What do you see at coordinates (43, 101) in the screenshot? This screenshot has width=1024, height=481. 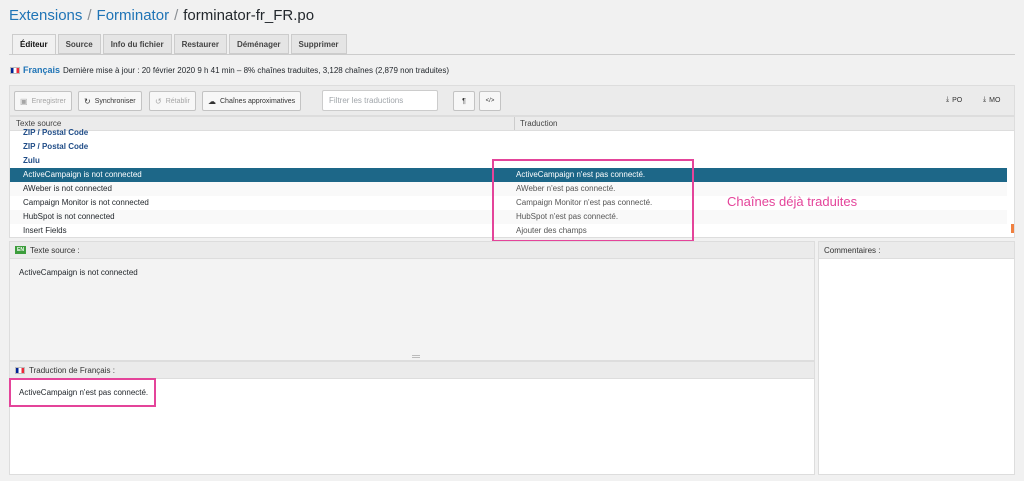 I see `save-button: ▣ Enregistrer` at bounding box center [43, 101].